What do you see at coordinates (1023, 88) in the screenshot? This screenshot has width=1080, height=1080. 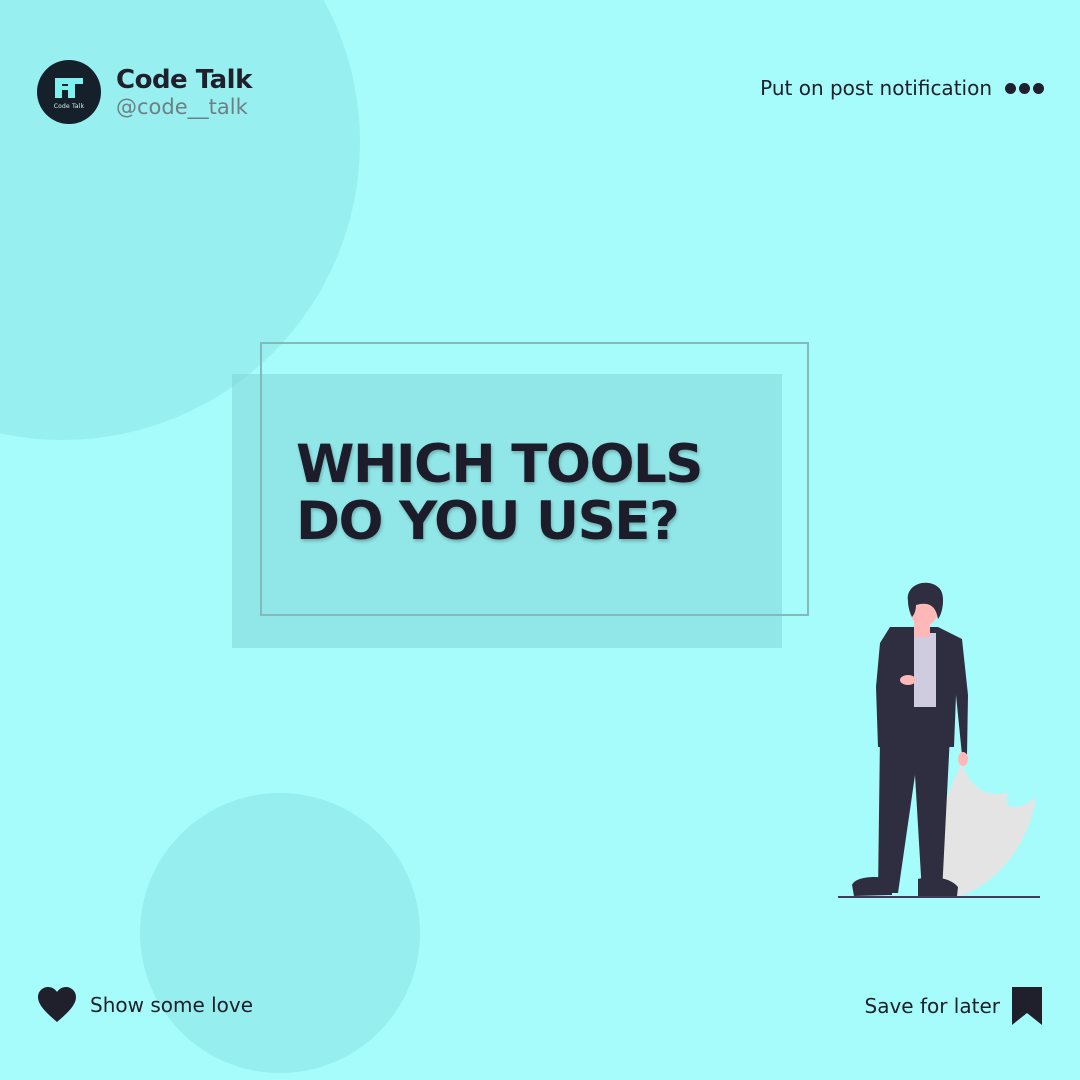 I see `three-dots-icon` at bounding box center [1023, 88].